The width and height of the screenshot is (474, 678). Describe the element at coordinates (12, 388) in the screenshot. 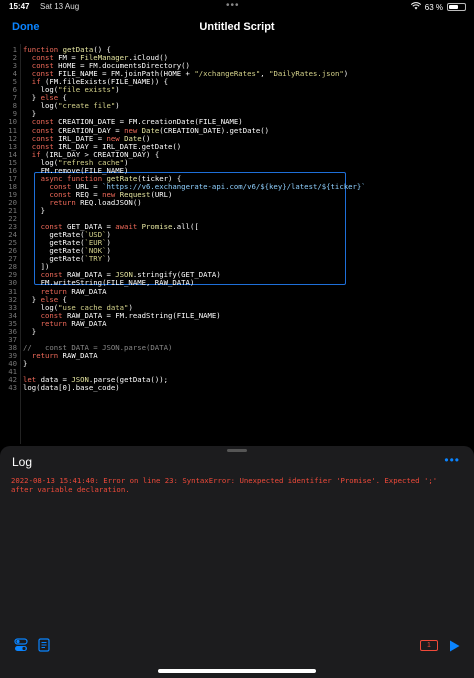

I see `line-number: 43` at that location.